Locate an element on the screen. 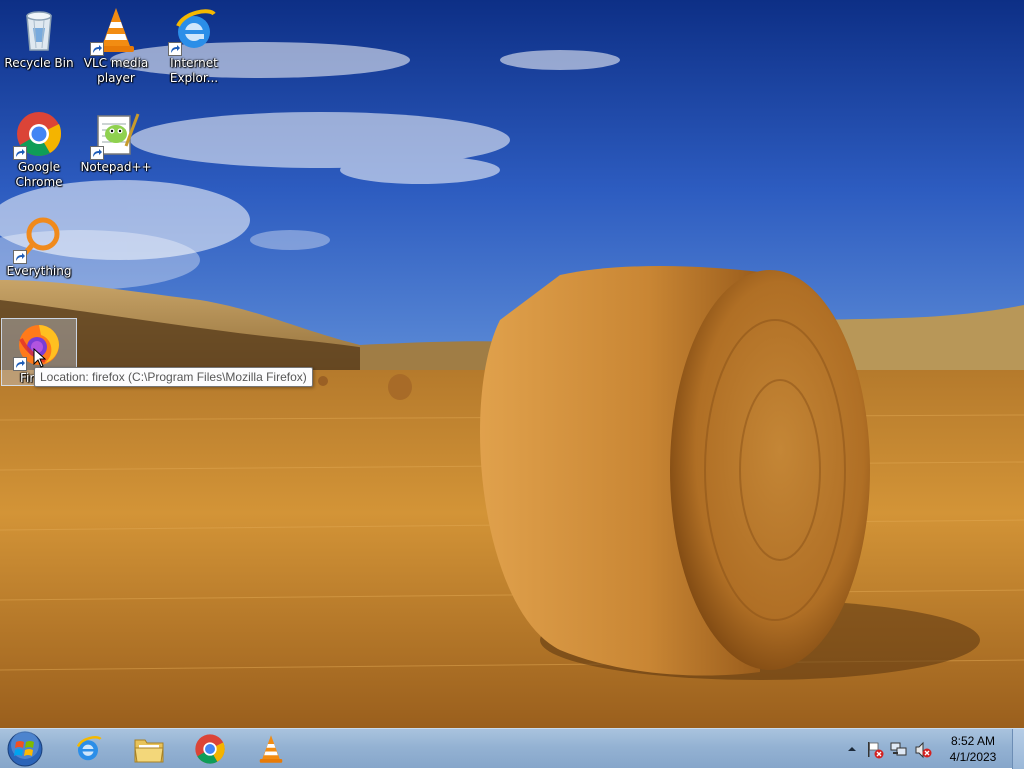  desktop-icon-label: Everything is located at coordinates (39, 271).